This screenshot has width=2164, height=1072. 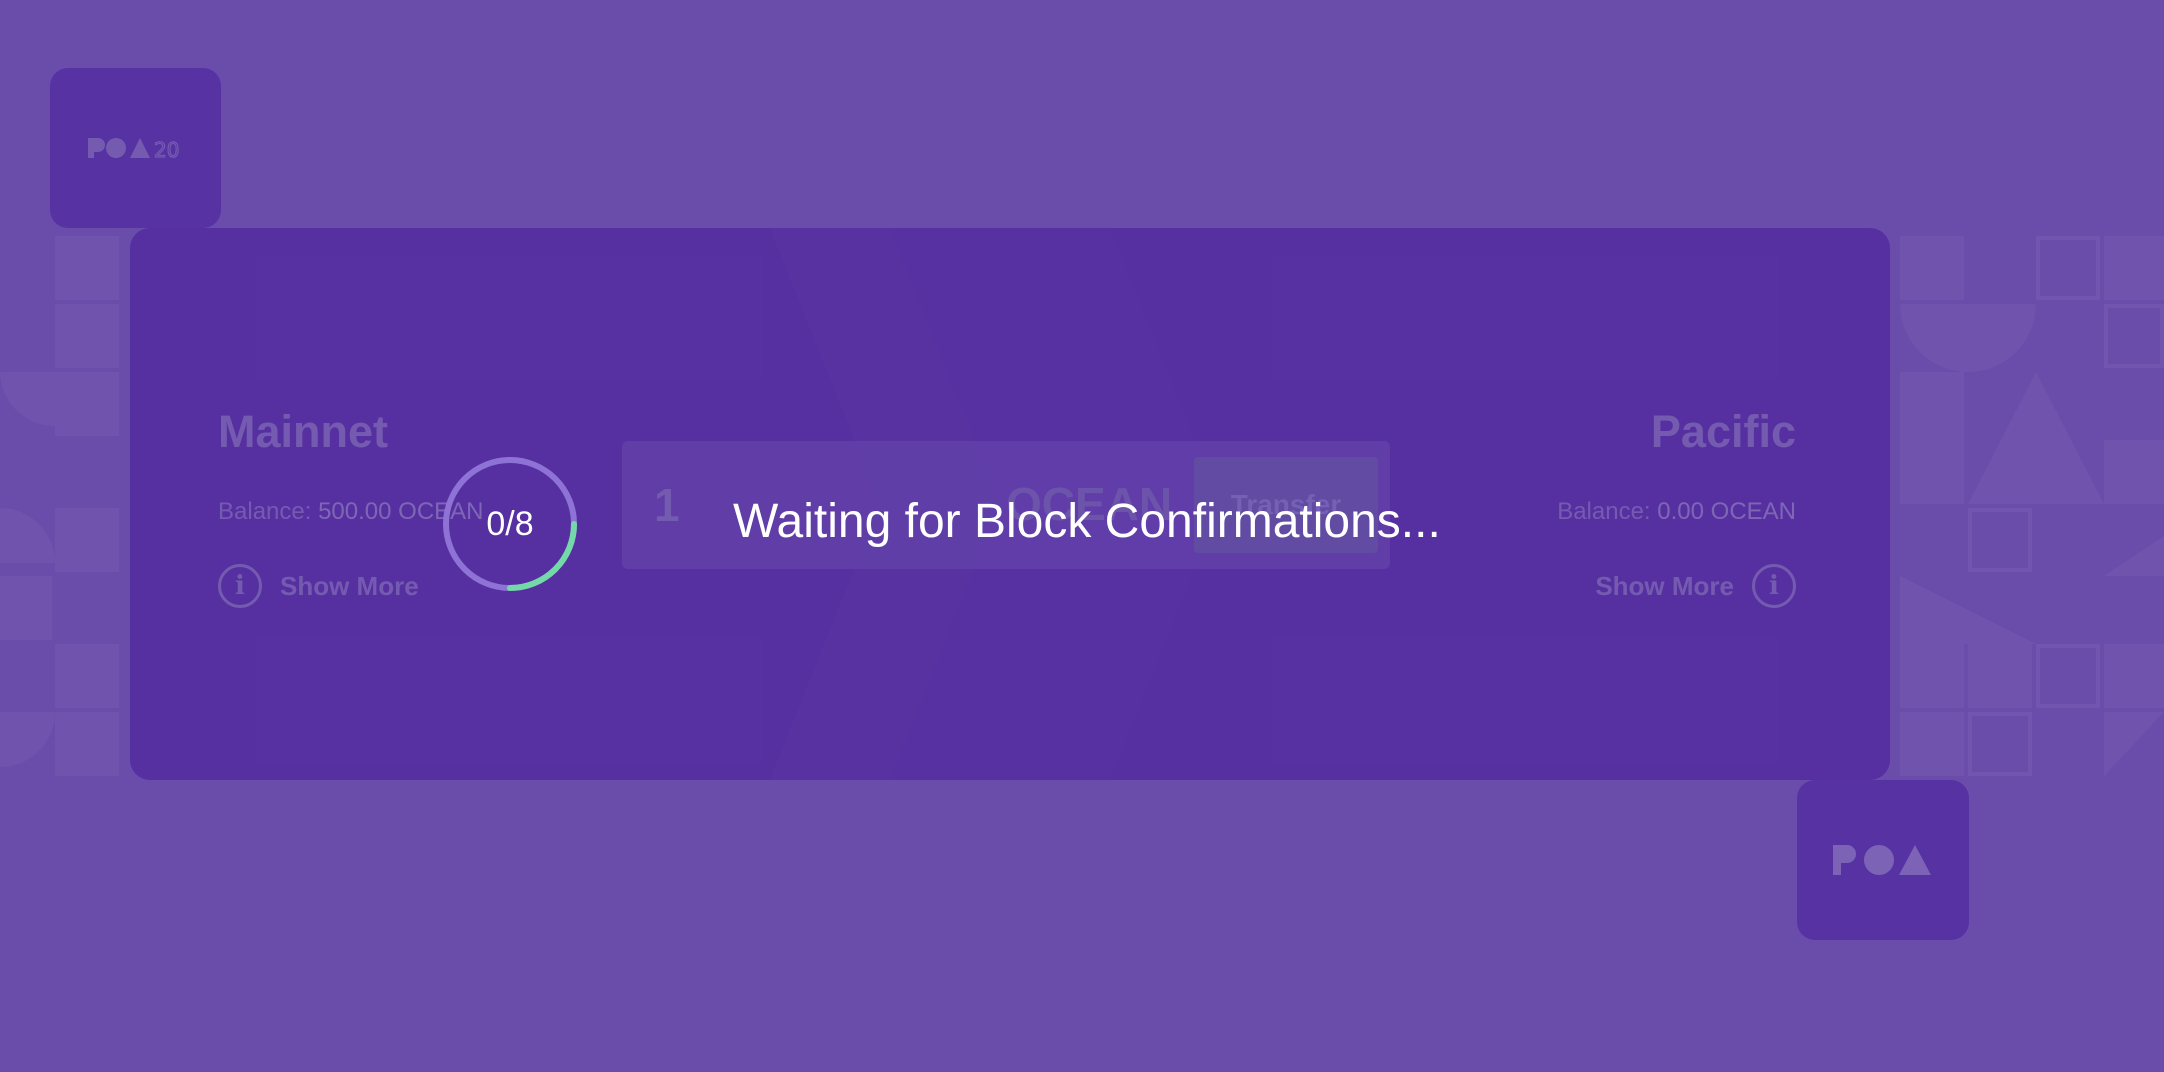 What do you see at coordinates (510, 523) in the screenshot?
I see `confirmations-count: 0/8` at bounding box center [510, 523].